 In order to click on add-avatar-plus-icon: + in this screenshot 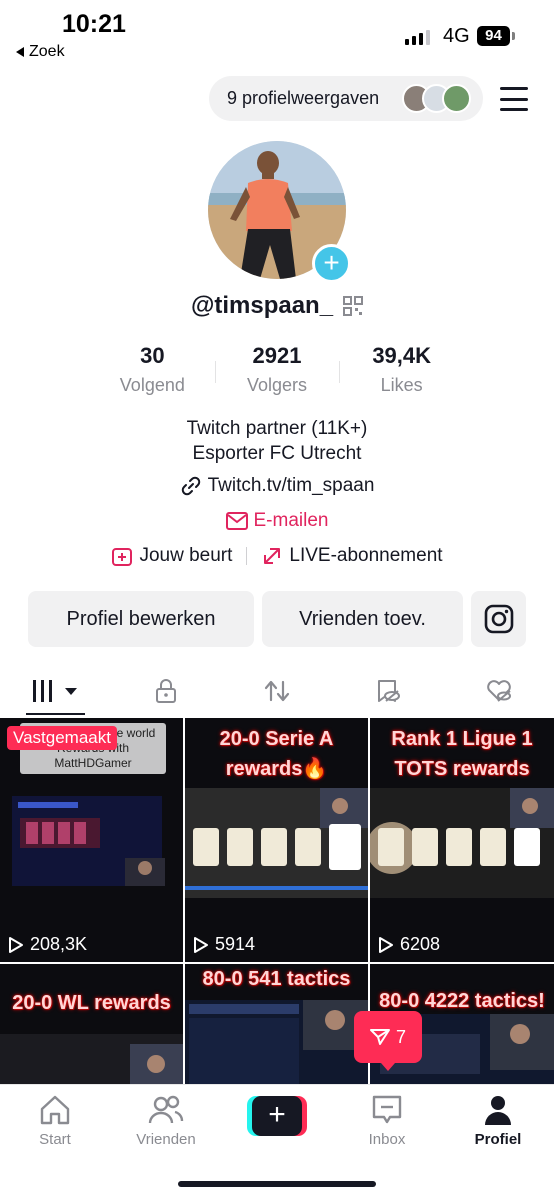, I will do `click(331, 263)`.